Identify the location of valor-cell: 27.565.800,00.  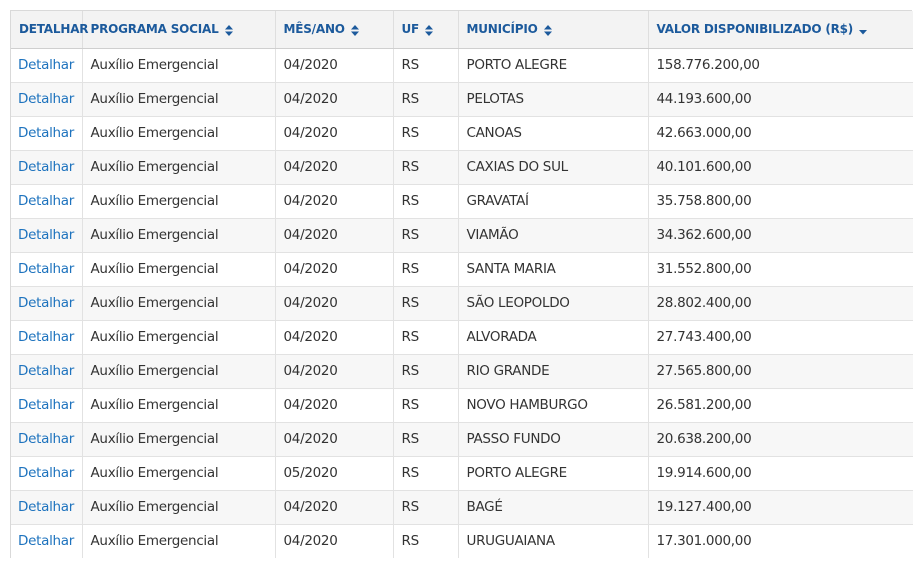
(780, 371).